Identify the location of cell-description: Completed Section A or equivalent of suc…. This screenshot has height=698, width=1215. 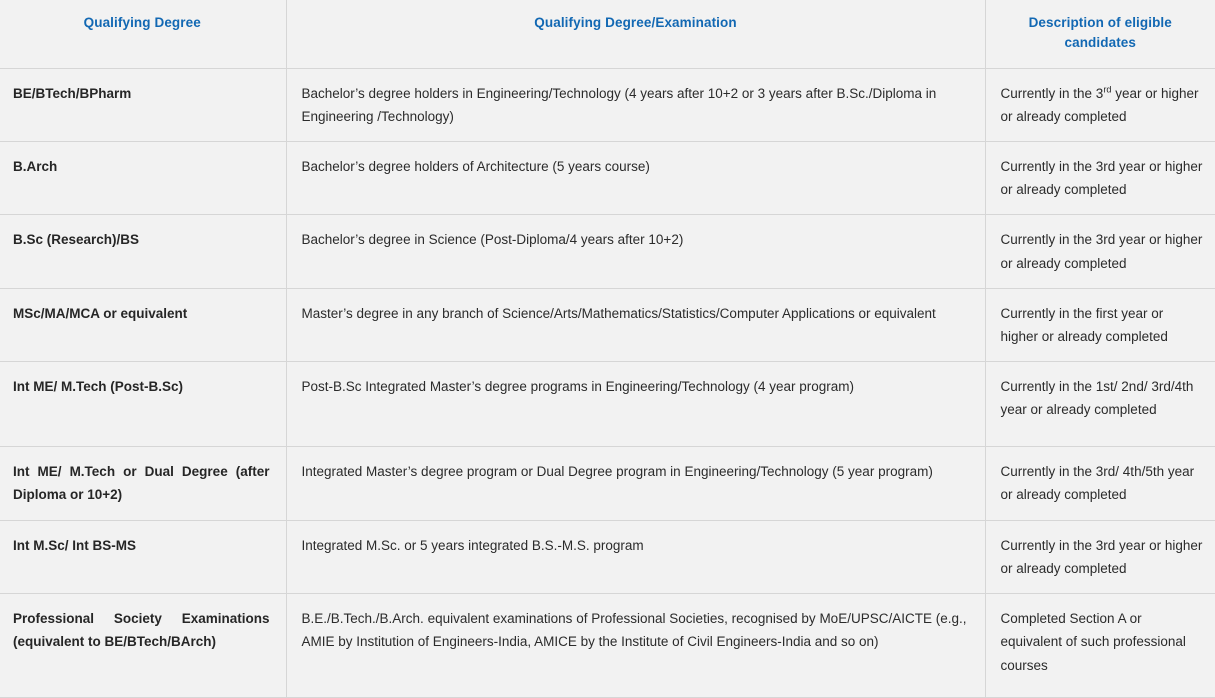
(1099, 645).